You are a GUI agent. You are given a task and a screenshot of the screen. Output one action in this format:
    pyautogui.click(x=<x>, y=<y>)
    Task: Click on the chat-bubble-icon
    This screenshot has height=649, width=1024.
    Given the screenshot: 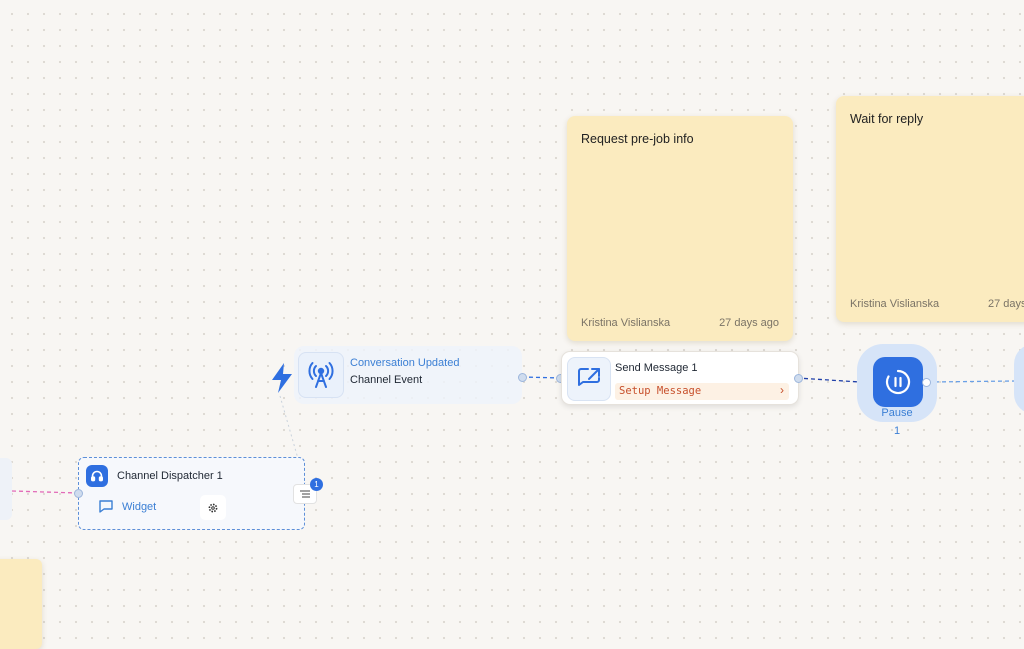 What is the action you would take?
    pyautogui.click(x=106, y=506)
    